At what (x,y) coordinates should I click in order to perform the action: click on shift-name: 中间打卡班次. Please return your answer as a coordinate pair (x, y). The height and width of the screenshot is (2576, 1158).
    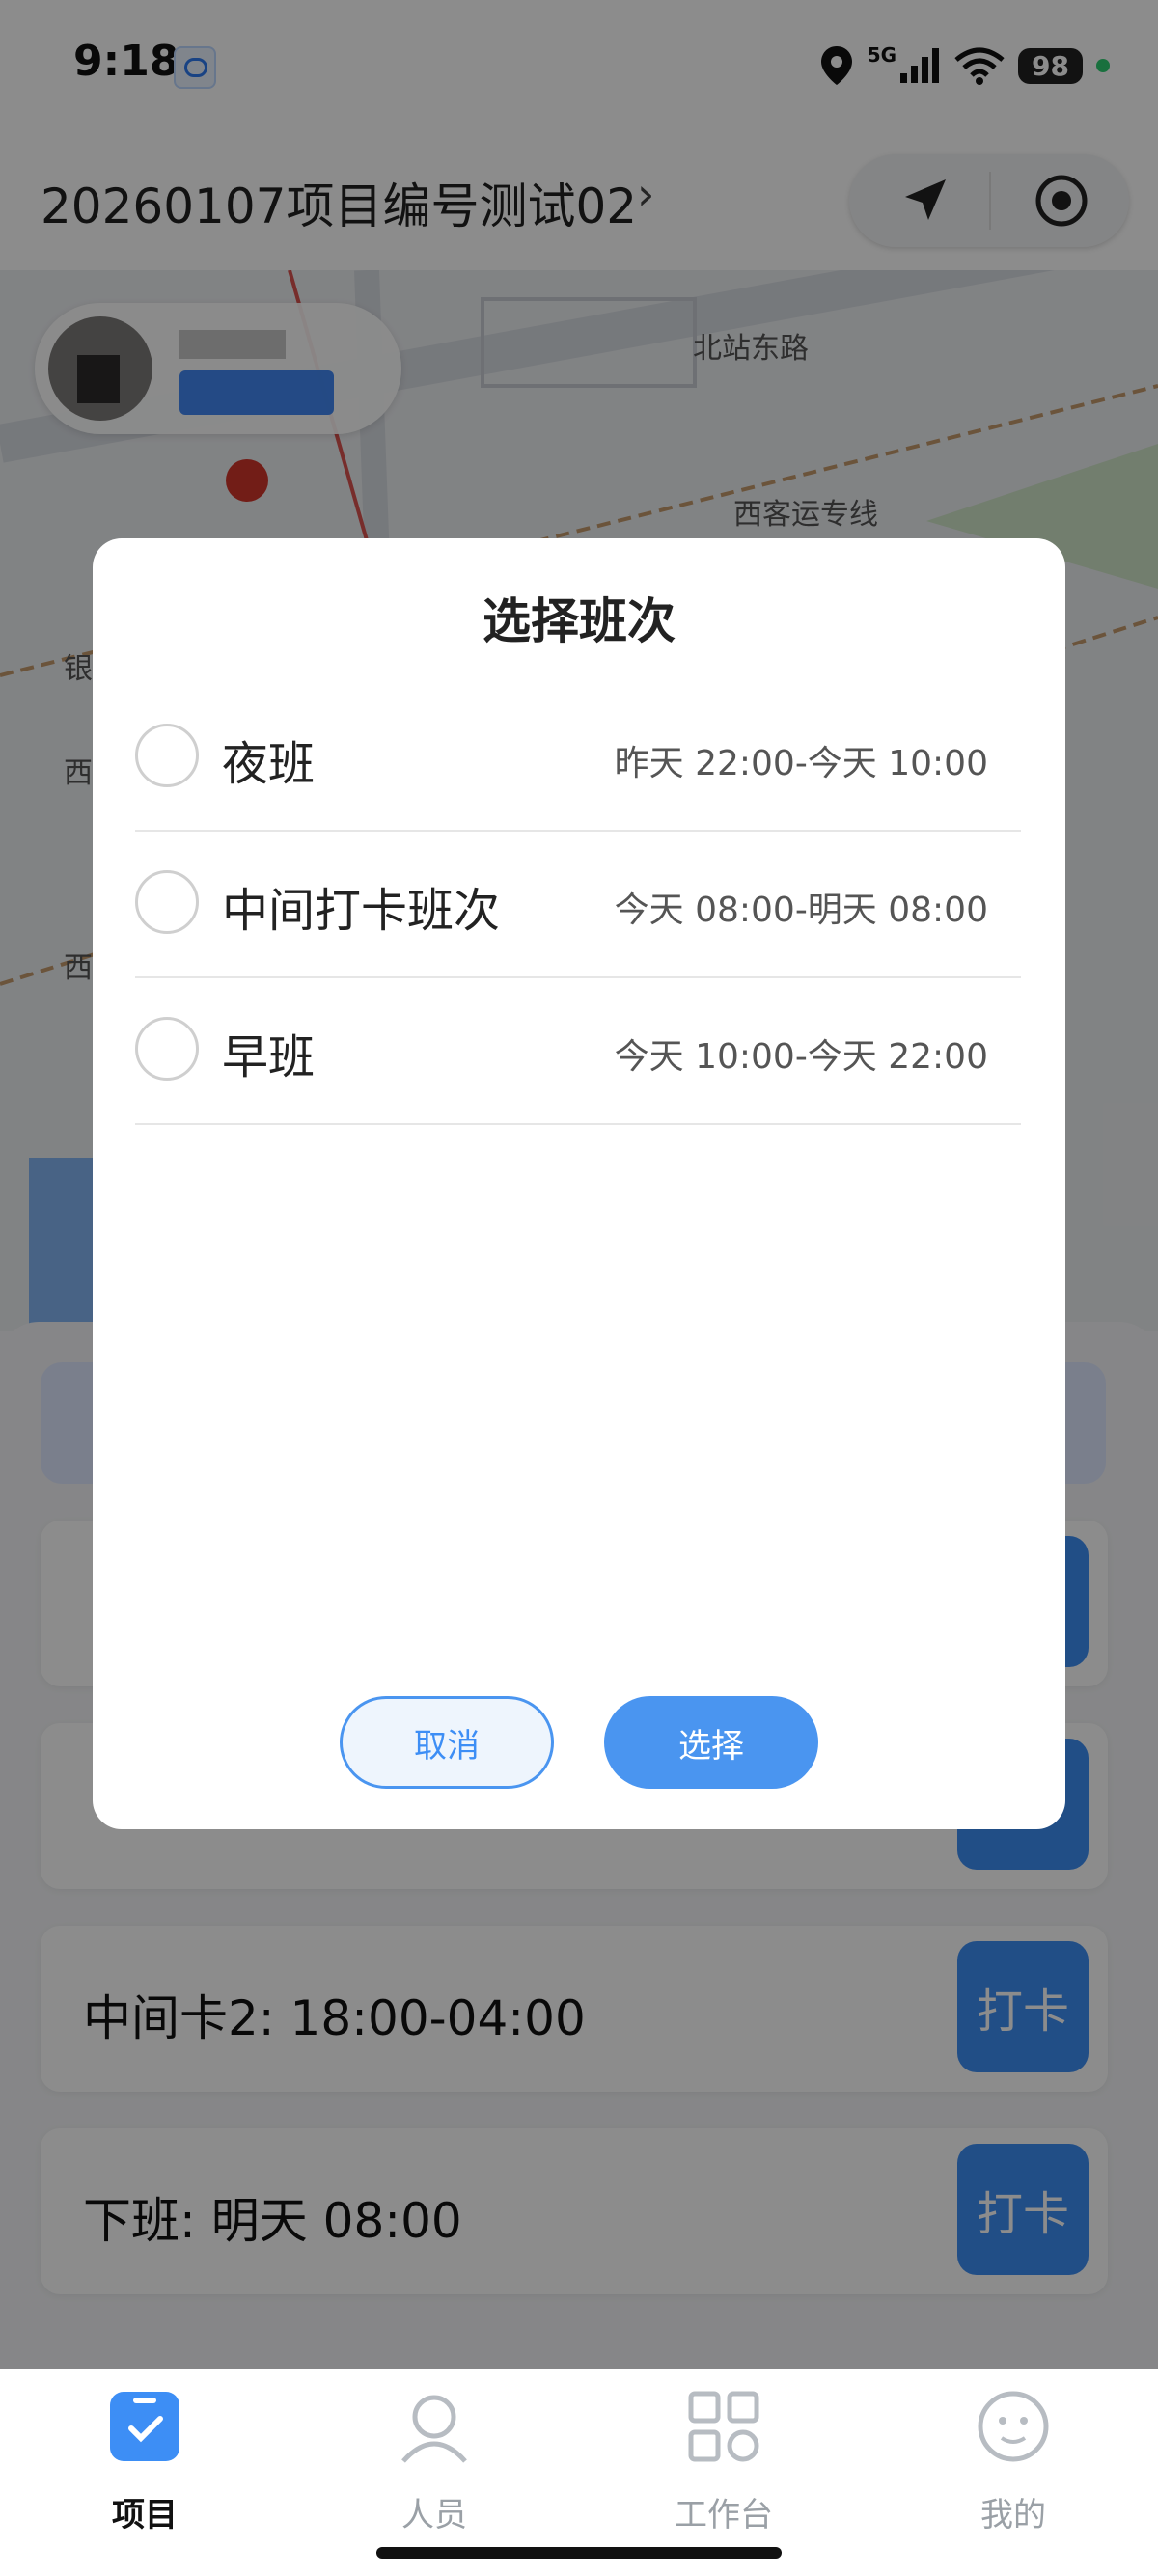
    Looking at the image, I should click on (361, 911).